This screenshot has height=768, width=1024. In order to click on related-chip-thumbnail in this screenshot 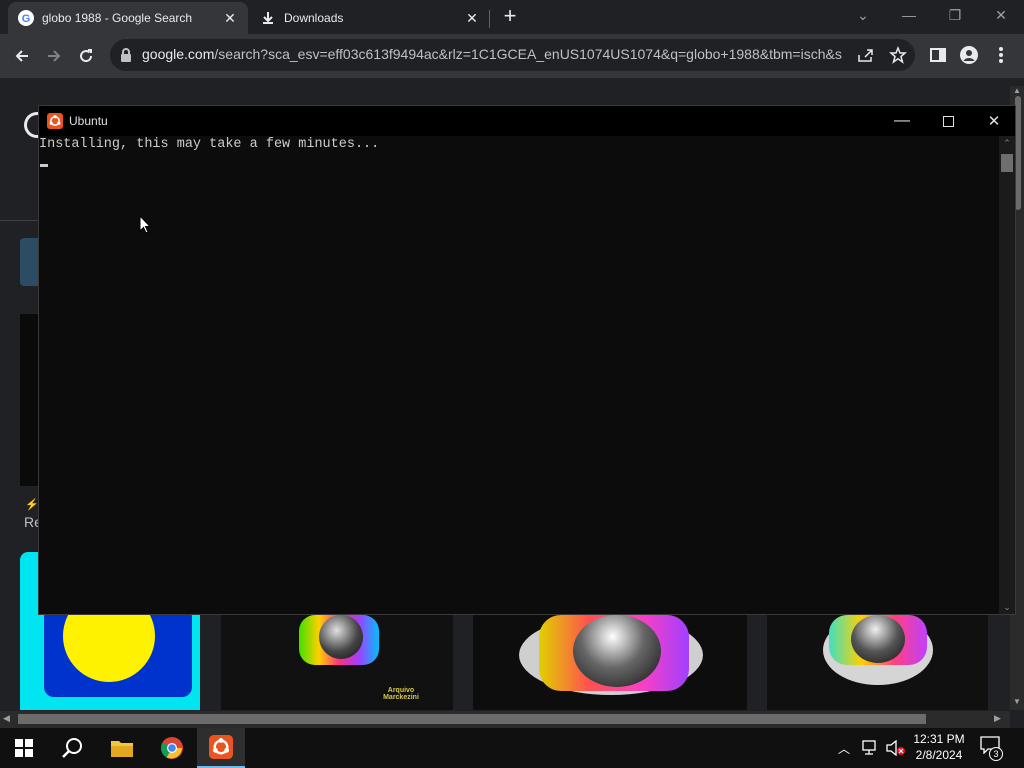, I will do `click(30, 262)`.